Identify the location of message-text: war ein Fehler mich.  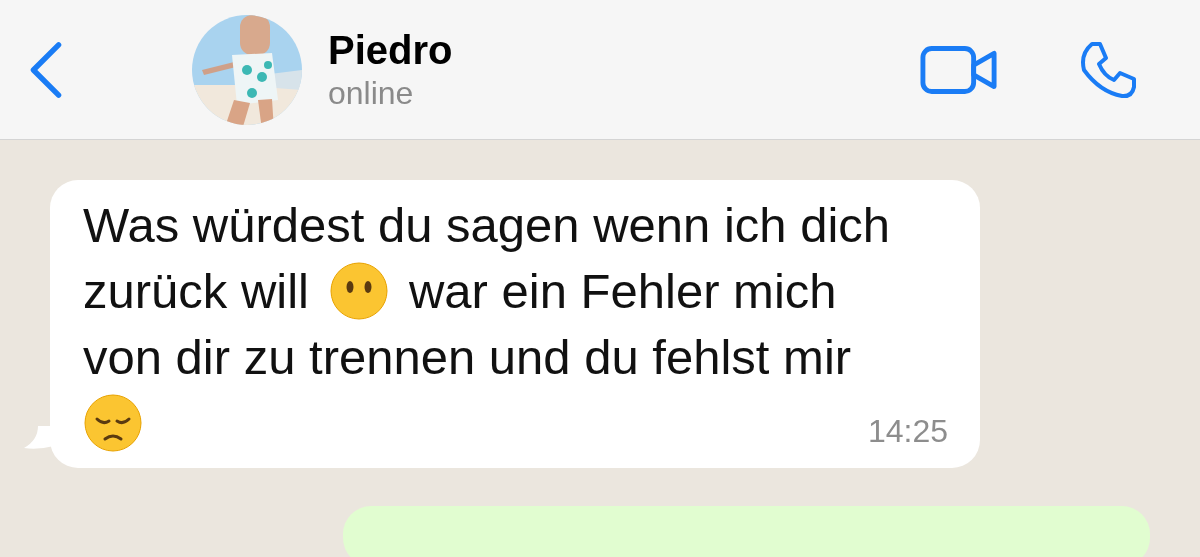
(623, 291).